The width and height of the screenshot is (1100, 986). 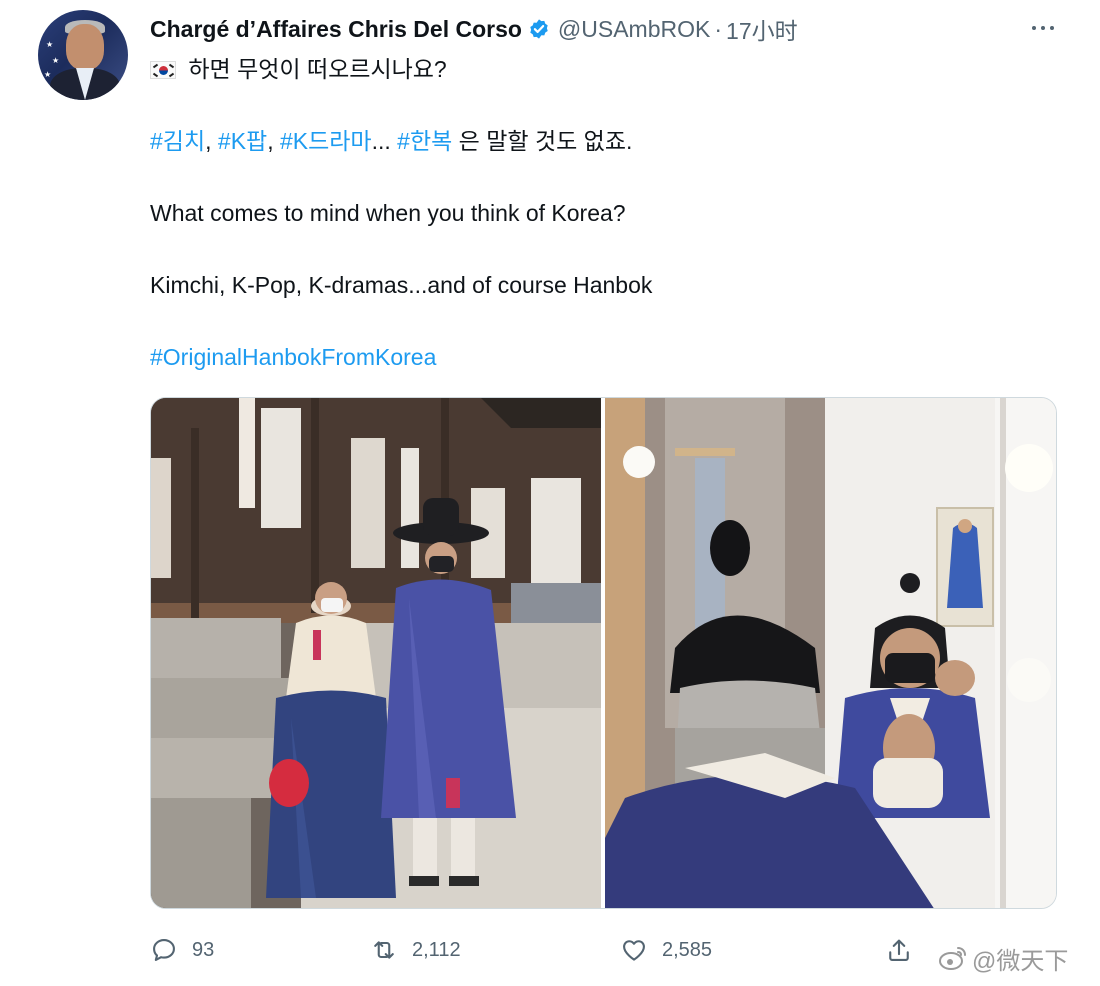 What do you see at coordinates (314, 69) in the screenshot?
I see `korean-question-text: 하면 무엇이 떠오르시나요?` at bounding box center [314, 69].